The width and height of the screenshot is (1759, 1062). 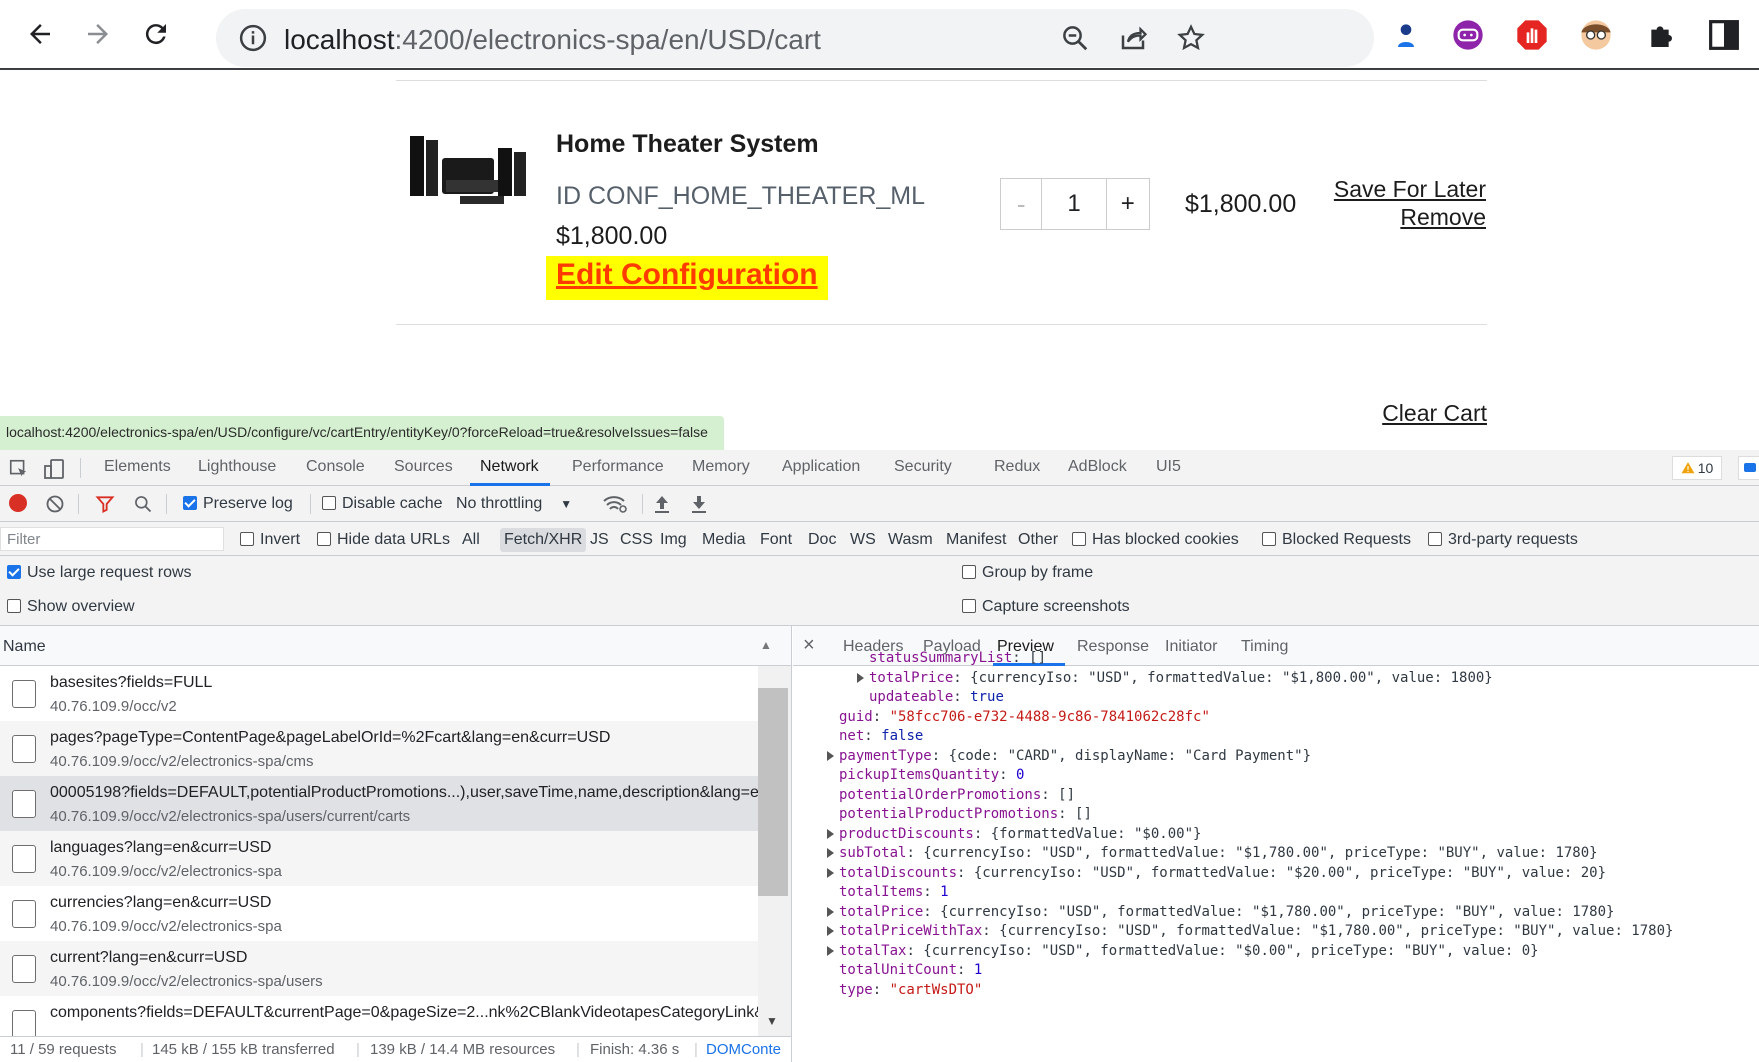 What do you see at coordinates (1410, 189) in the screenshot?
I see `save-for-later-link: Save For Later` at bounding box center [1410, 189].